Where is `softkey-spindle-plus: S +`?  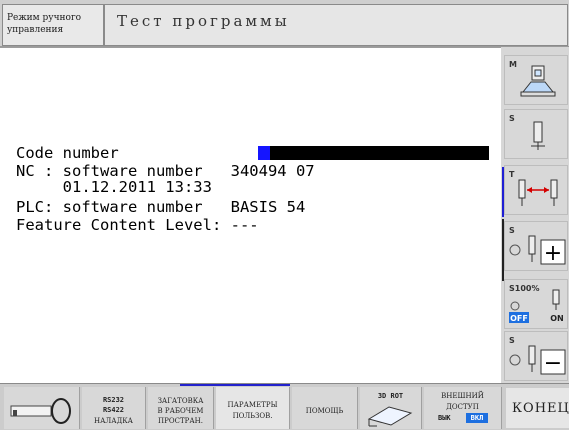
softkey-spindle-plus: S + is located at coordinates (536, 246).